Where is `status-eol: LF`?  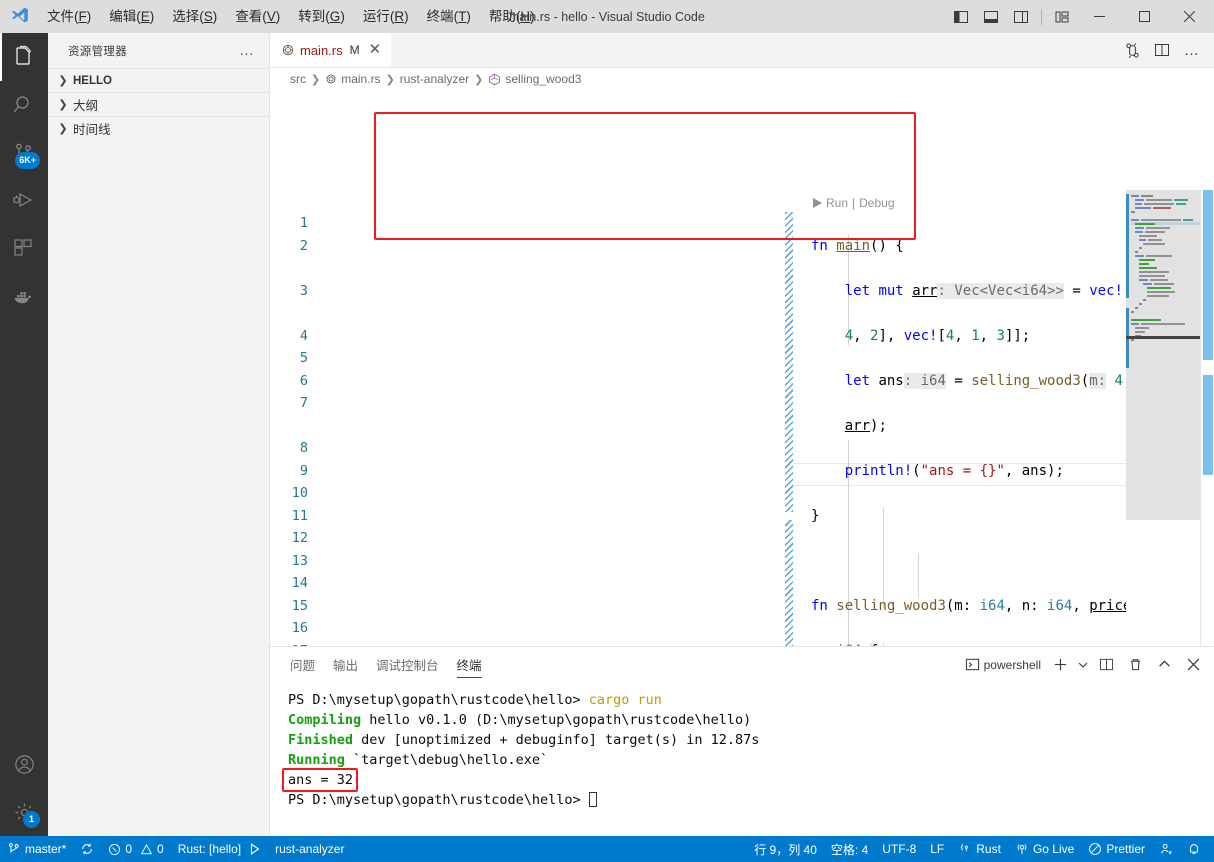
status-eol: LF is located at coordinates (937, 849).